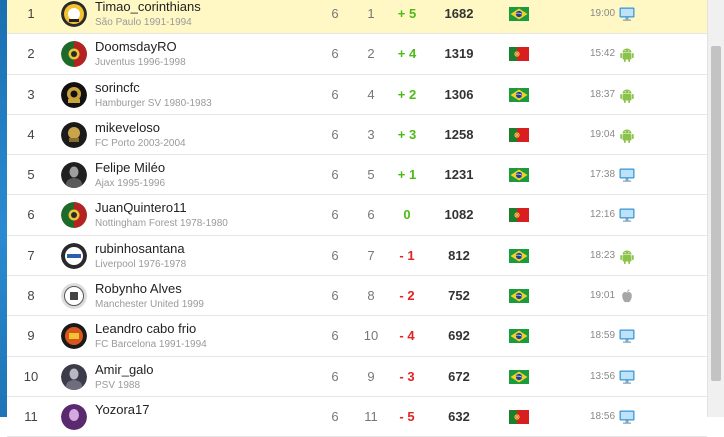 The height and width of the screenshot is (437, 724). What do you see at coordinates (31, 255) in the screenshot?
I see `rank-number: 7` at bounding box center [31, 255].